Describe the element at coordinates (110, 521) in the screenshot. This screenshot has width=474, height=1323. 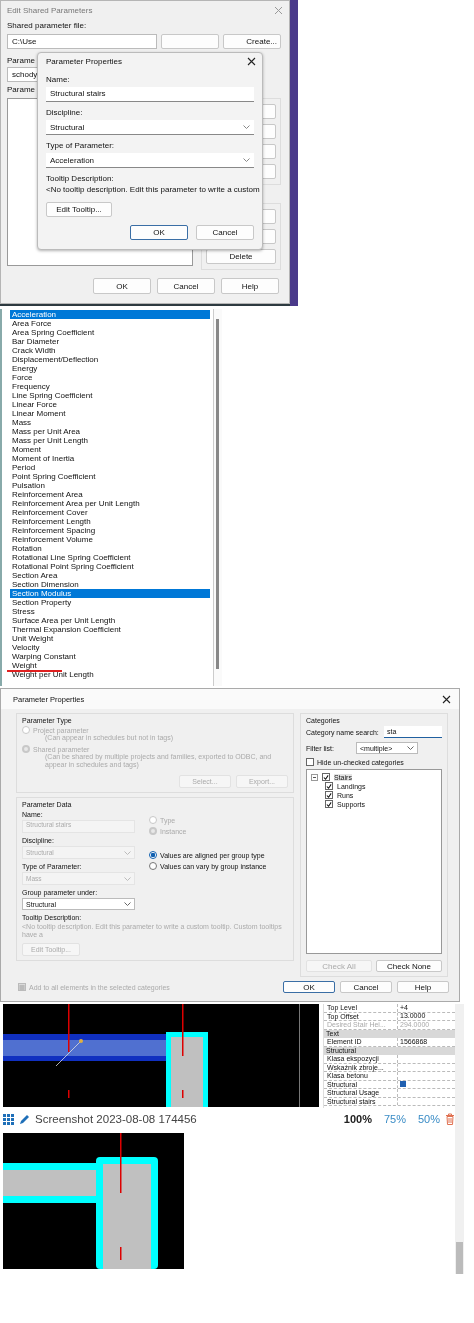
I see `list-item: Reinforcement Length` at that location.